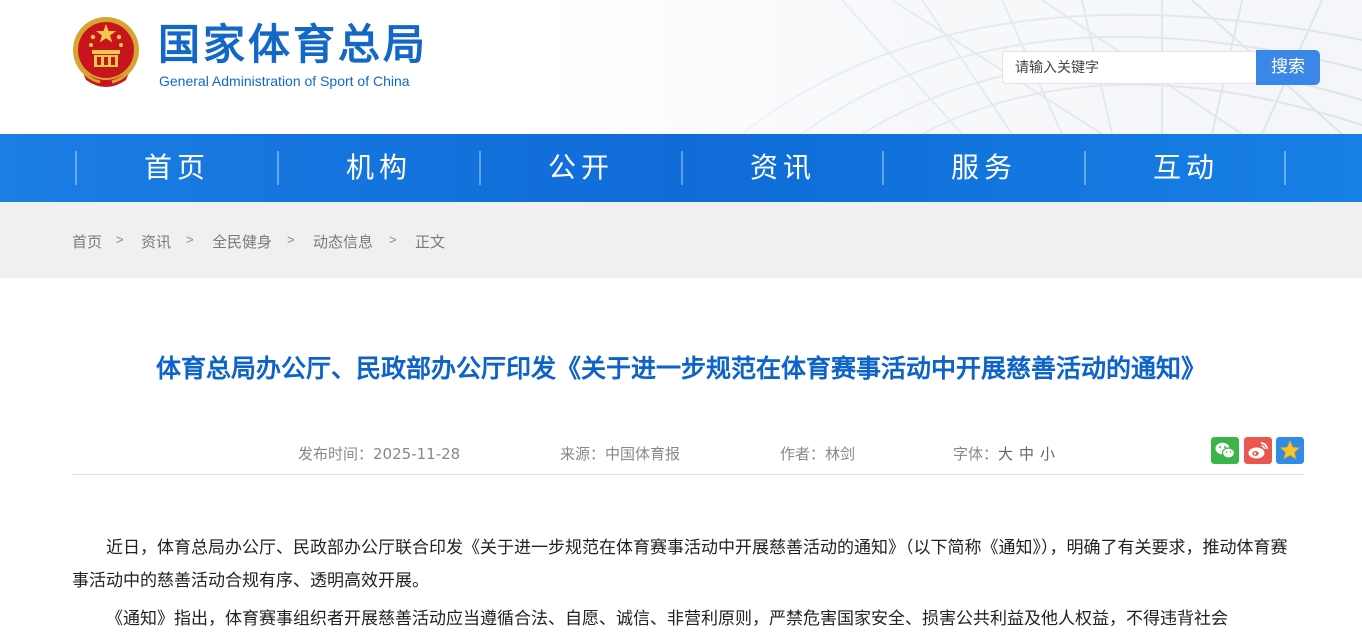 This screenshot has height=636, width=1362. Describe the element at coordinates (1186, 168) in the screenshot. I see `nav-item-interaction: 互动` at that location.